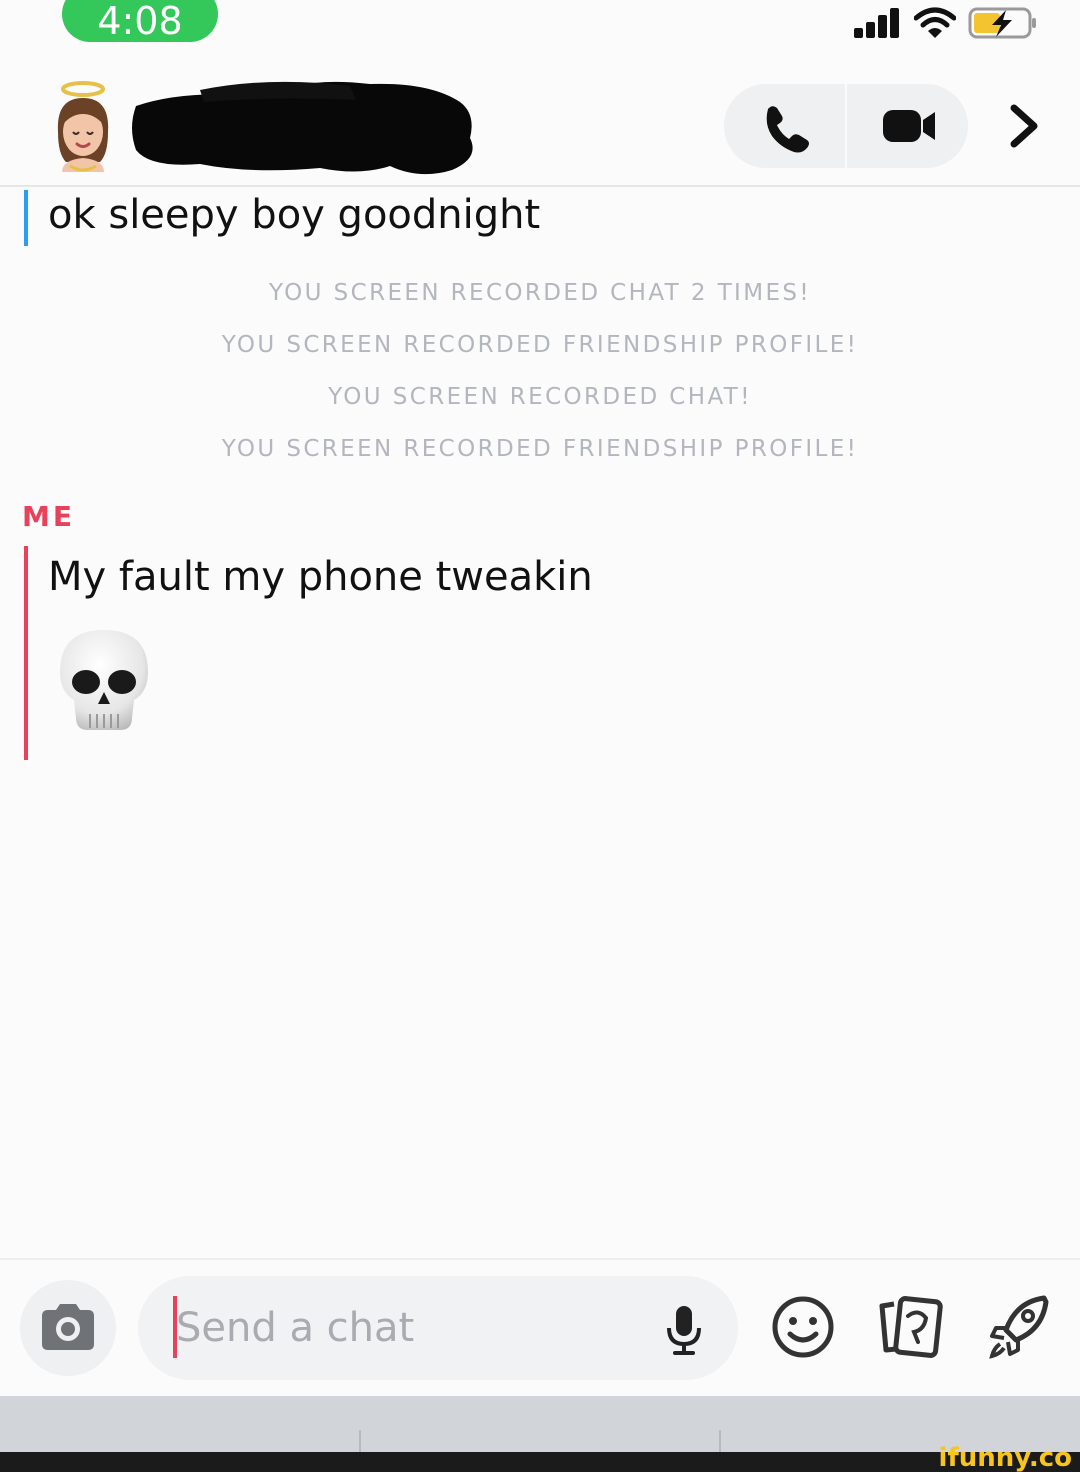  What do you see at coordinates (540, 123) in the screenshot?
I see `chat-header` at bounding box center [540, 123].